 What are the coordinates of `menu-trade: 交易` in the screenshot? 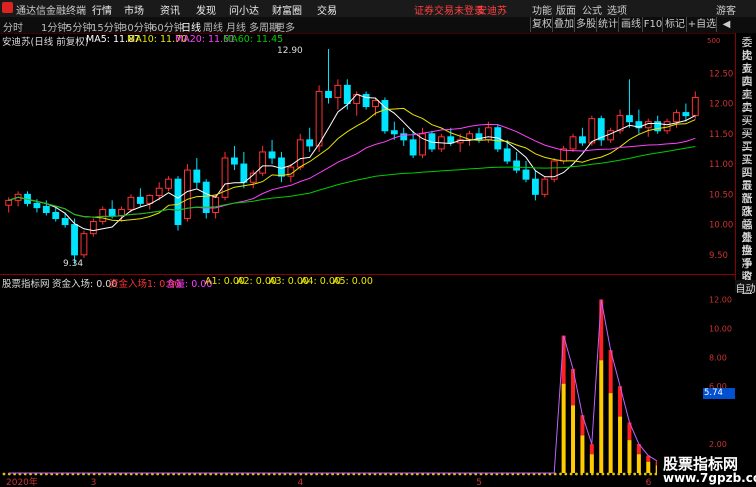 It's located at (327, 9).